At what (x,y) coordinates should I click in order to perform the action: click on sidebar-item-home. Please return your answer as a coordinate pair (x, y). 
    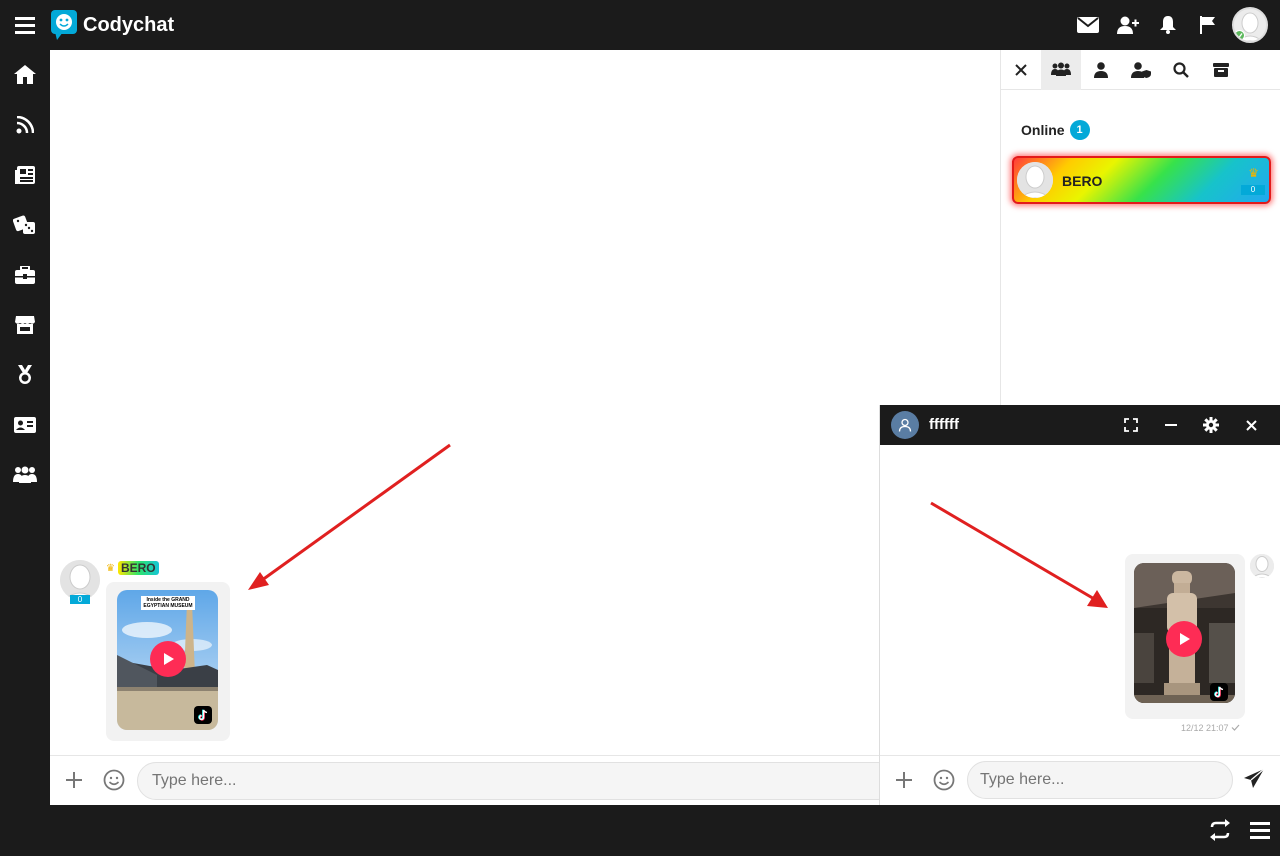
    Looking at the image, I should click on (25, 75).